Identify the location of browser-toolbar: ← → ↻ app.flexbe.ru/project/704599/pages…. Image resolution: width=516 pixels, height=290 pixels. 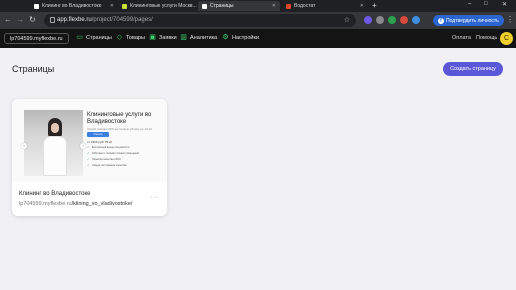
(258, 20).